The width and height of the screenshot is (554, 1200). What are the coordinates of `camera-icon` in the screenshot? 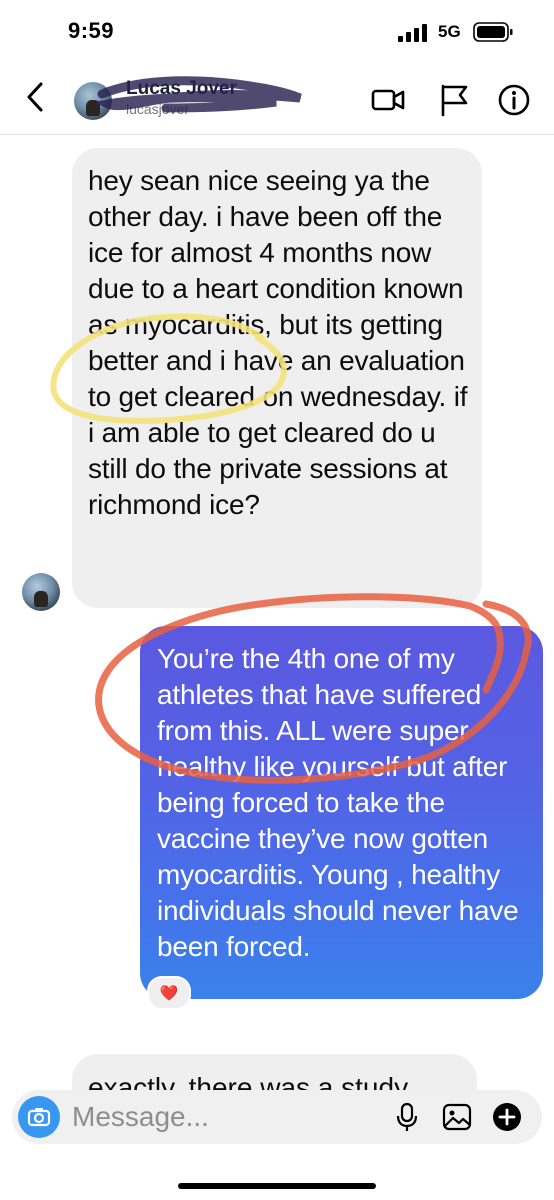 It's located at (39, 1117).